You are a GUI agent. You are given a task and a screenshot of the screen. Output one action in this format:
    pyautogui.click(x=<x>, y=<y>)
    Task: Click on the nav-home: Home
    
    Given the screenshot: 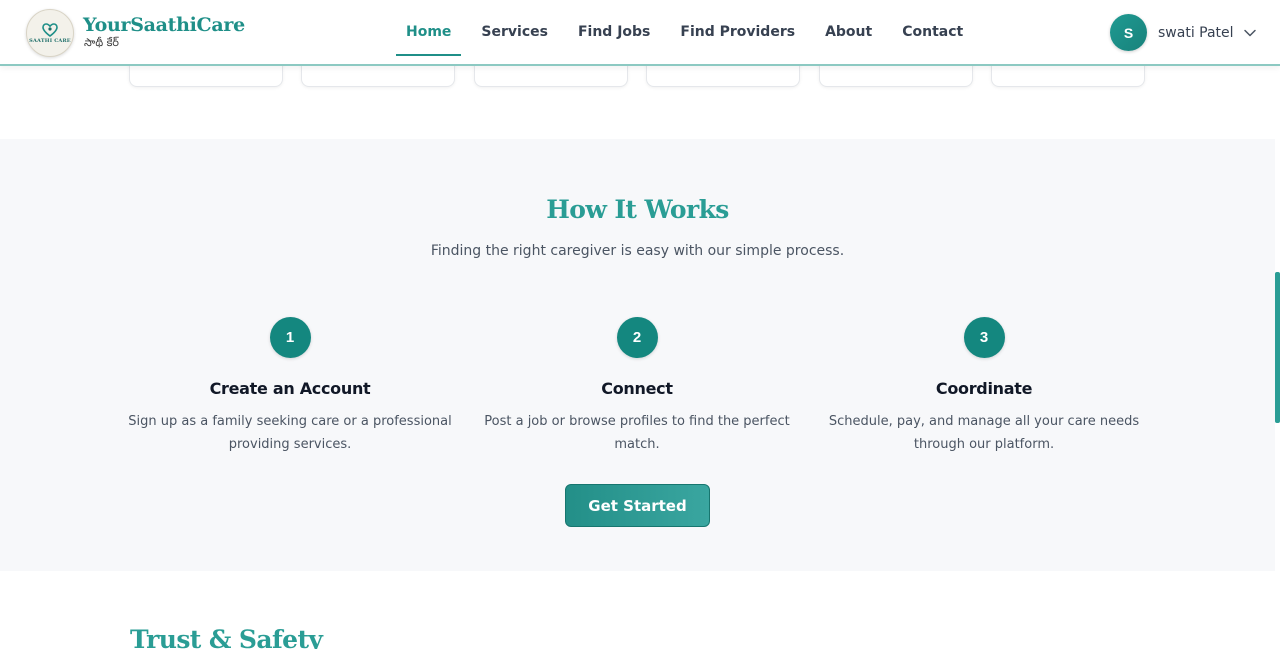 What is the action you would take?
    pyautogui.click(x=429, y=37)
    